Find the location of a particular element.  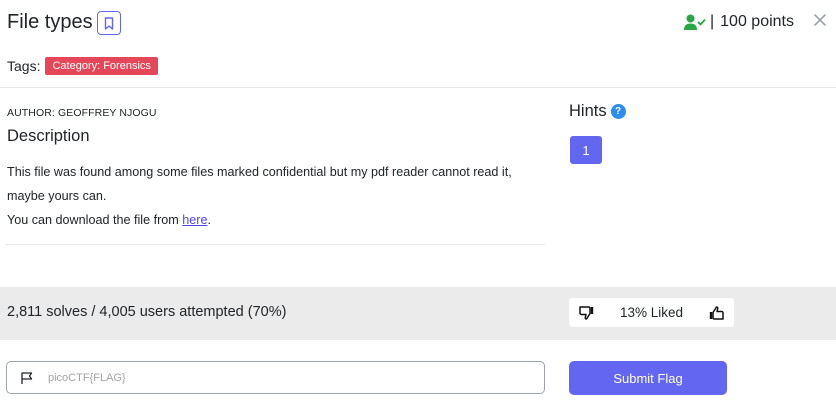

description-line-2-prefix: You can download the file from is located at coordinates (95, 220).